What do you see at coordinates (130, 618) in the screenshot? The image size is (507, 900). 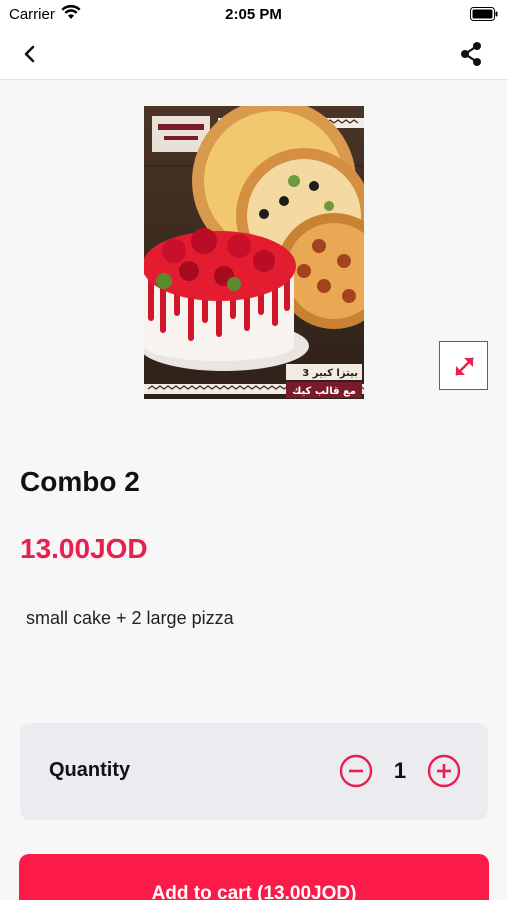 I see `product-description: small cake + 2 large pizza` at bounding box center [130, 618].